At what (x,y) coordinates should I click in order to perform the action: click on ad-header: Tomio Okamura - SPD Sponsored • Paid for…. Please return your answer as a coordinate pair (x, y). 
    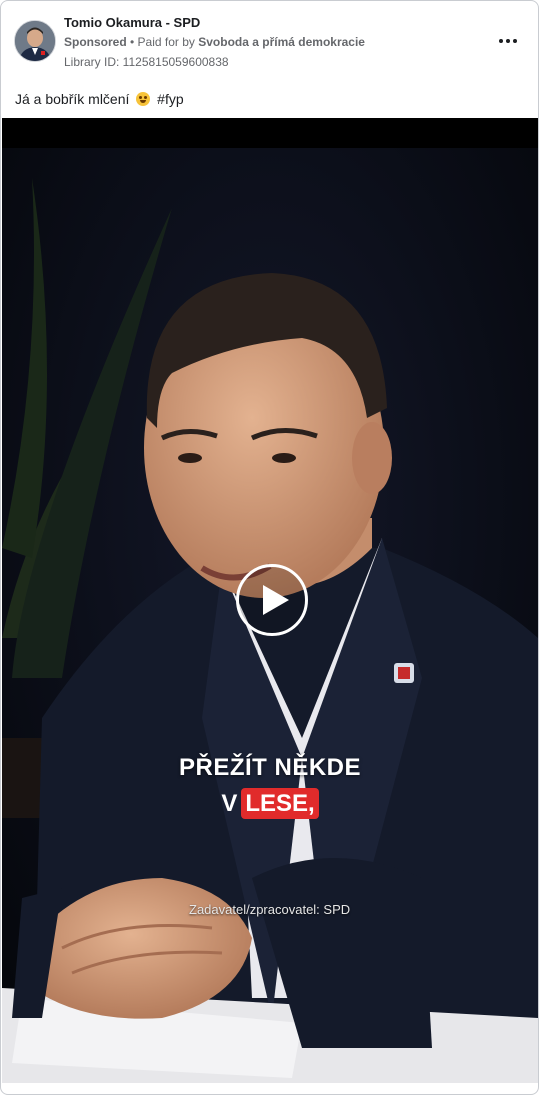
    Looking at the image, I should click on (269, 40).